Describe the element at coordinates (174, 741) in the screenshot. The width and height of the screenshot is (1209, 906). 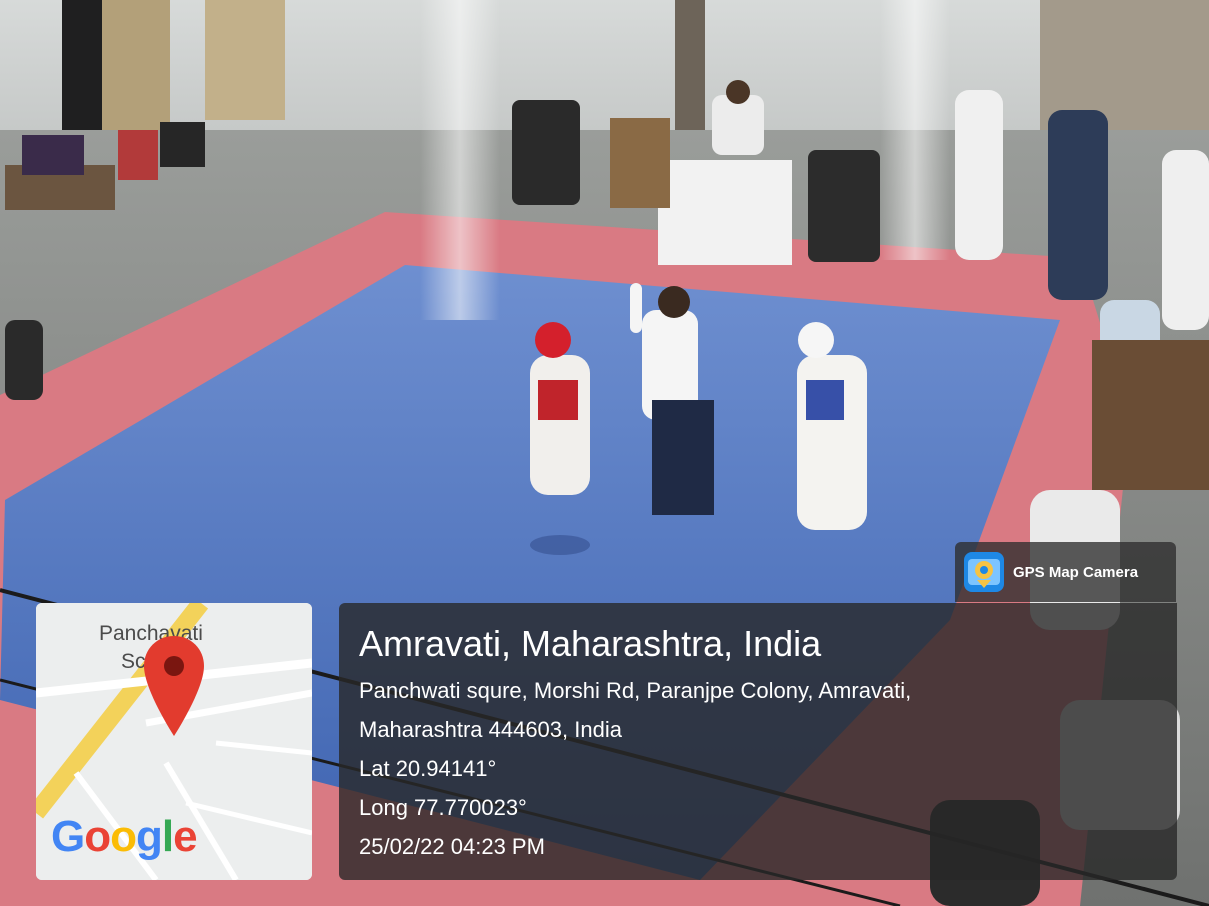
I see `location-map: Panchavati Sc Google` at that location.